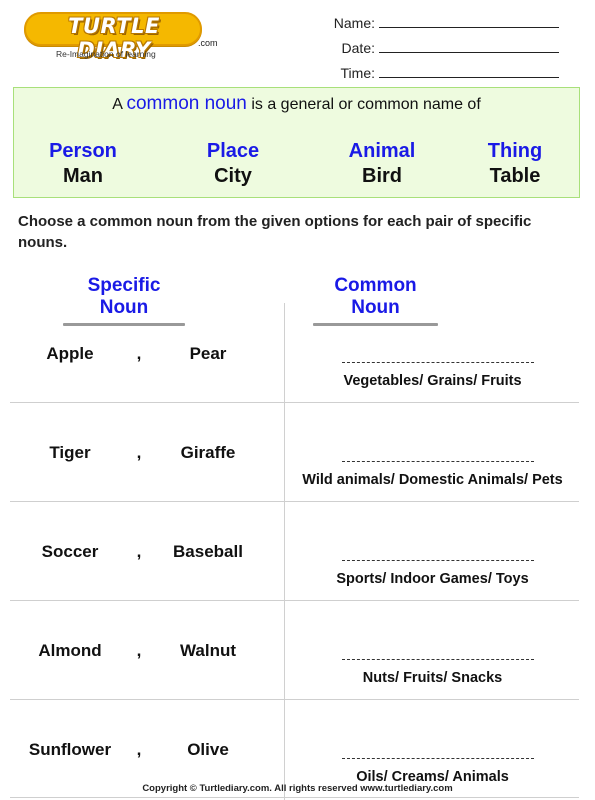 The image size is (595, 800). What do you see at coordinates (186, 103) in the screenshot?
I see `definition-highlight: common noun` at bounding box center [186, 103].